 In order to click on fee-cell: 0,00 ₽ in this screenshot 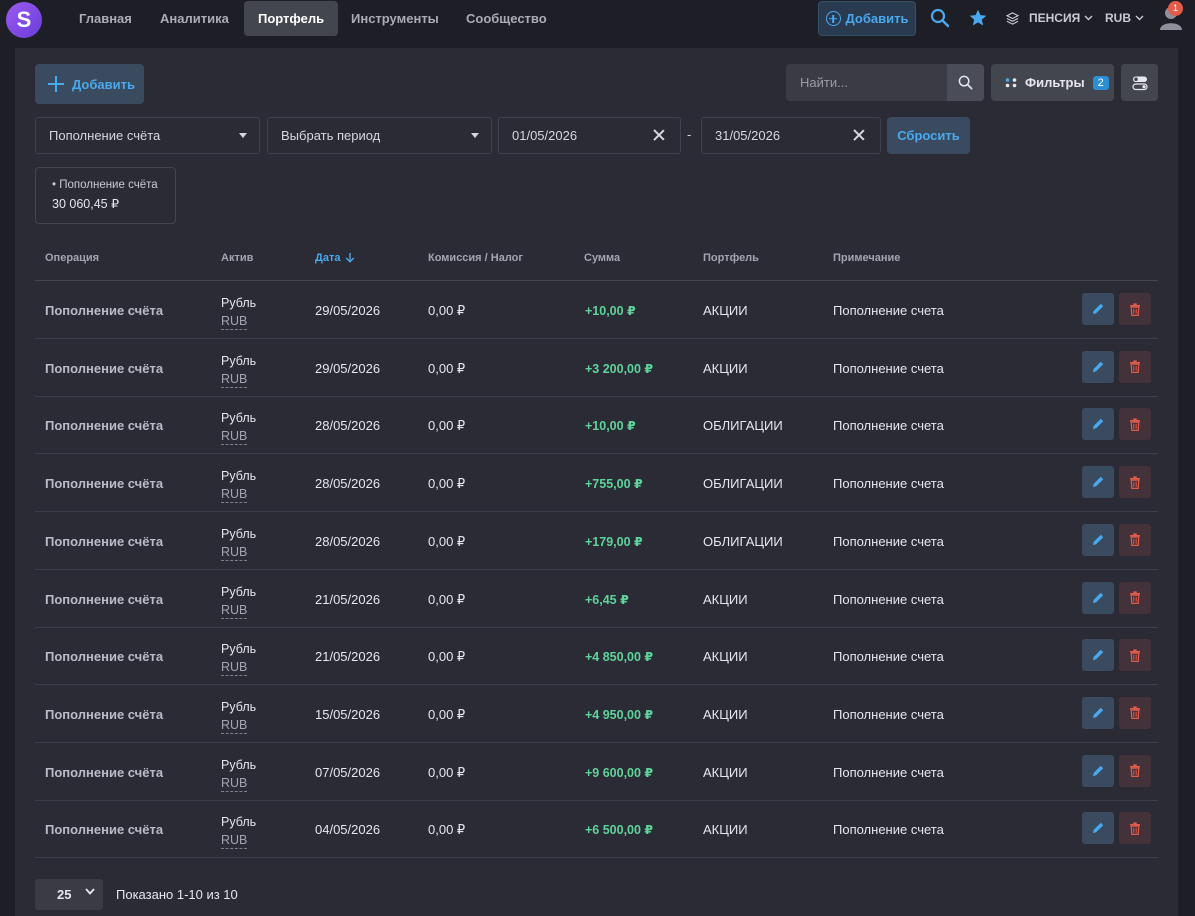, I will do `click(447, 599)`.